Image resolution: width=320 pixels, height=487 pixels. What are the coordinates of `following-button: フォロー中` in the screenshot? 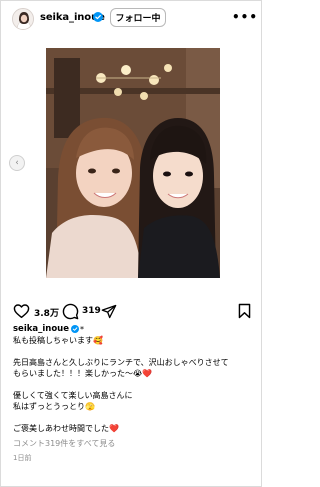 It's located at (138, 17).